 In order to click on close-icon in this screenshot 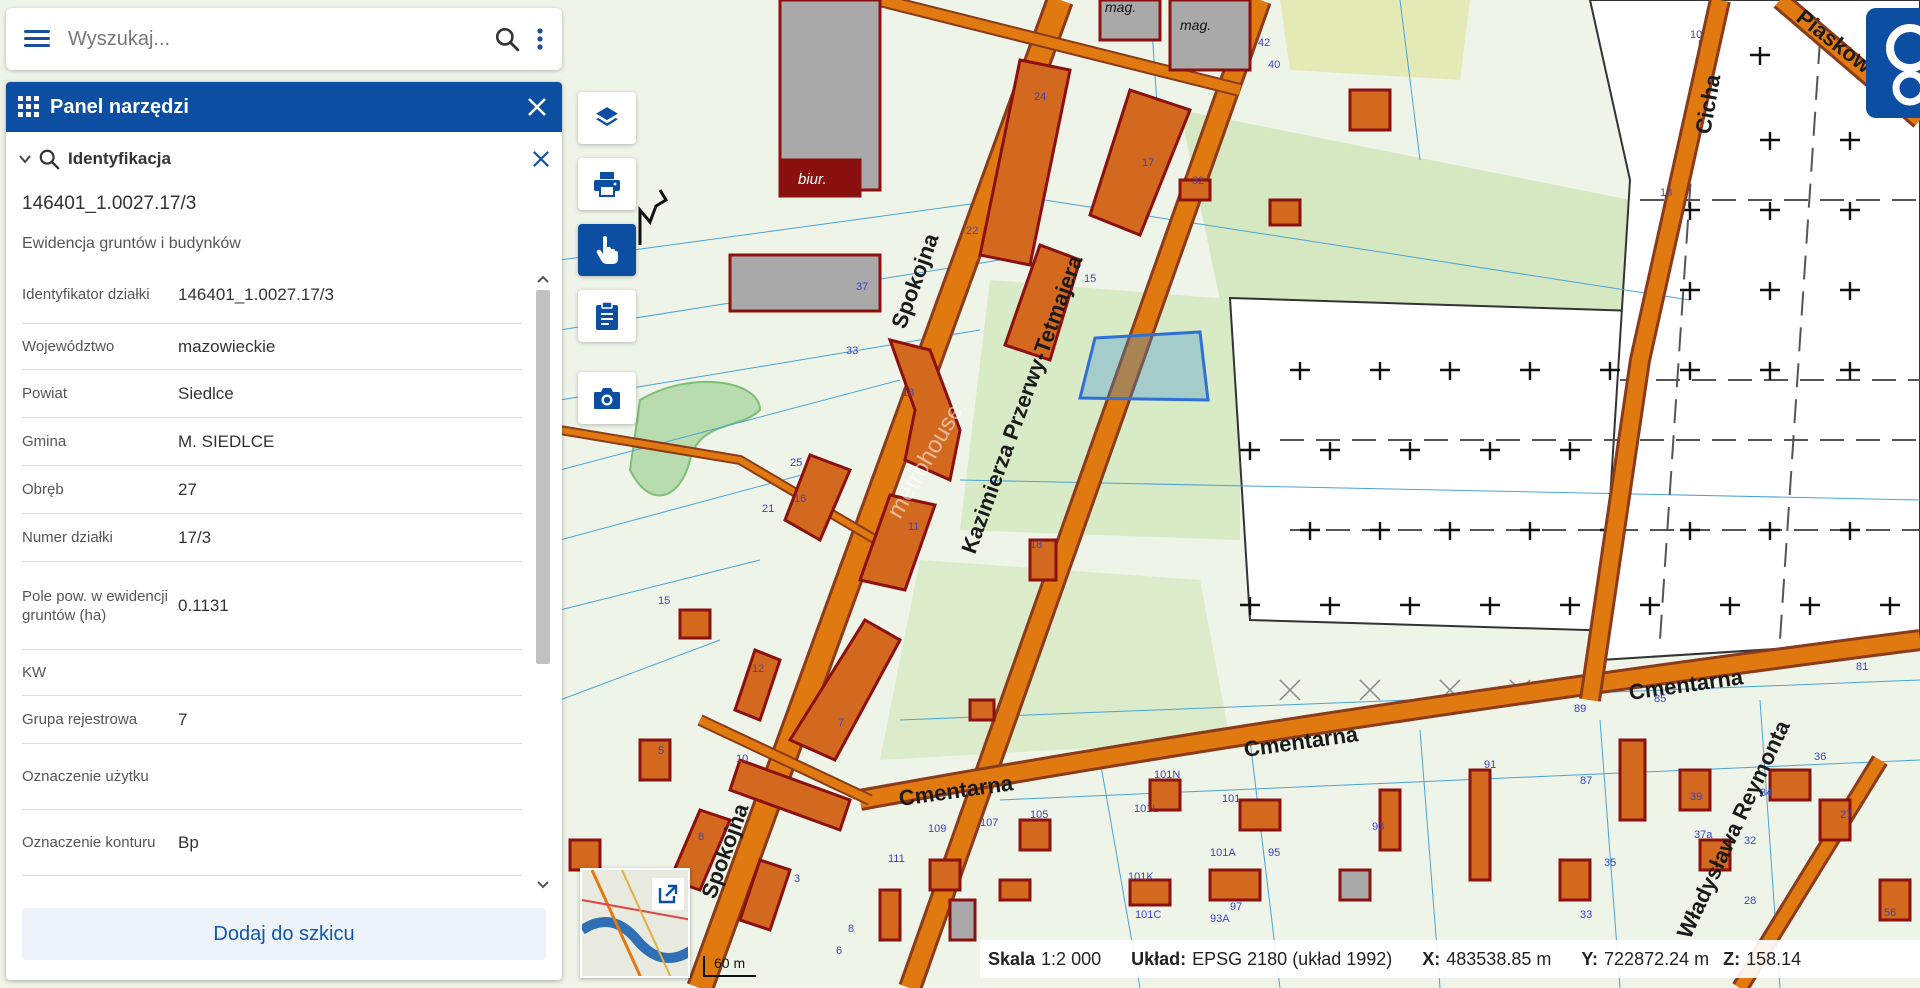, I will do `click(541, 159)`.